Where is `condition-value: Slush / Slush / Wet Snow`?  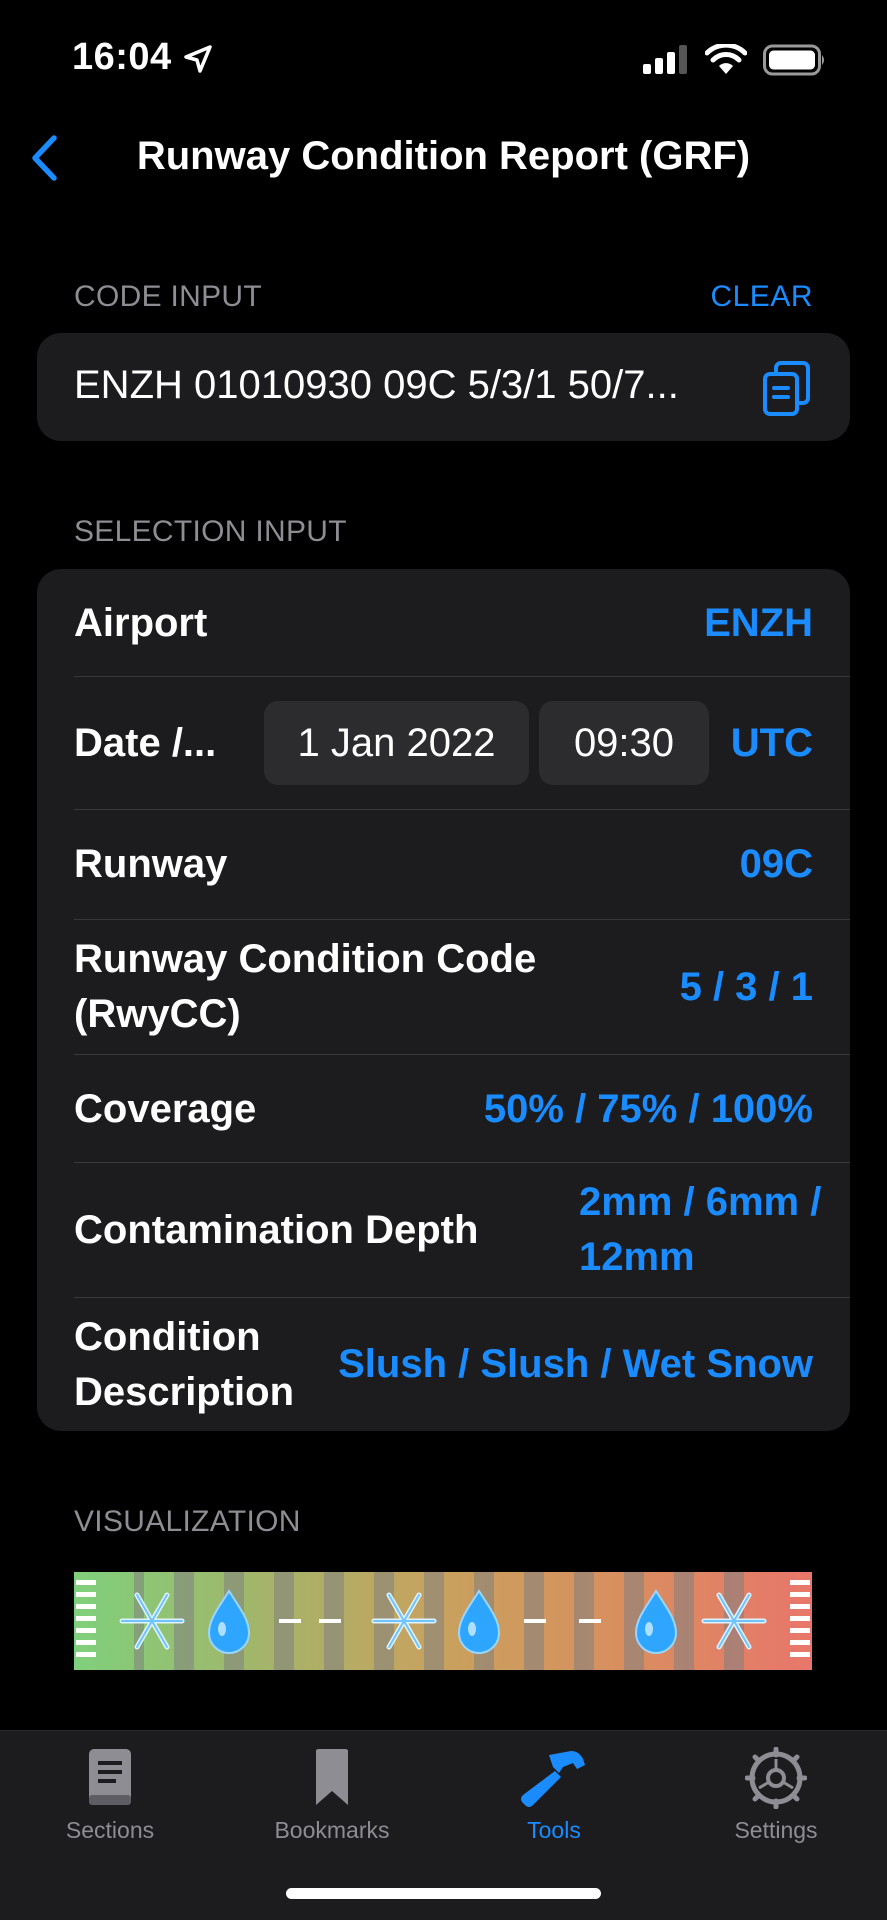 condition-value: Slush / Slush / Wet Snow is located at coordinates (575, 1364).